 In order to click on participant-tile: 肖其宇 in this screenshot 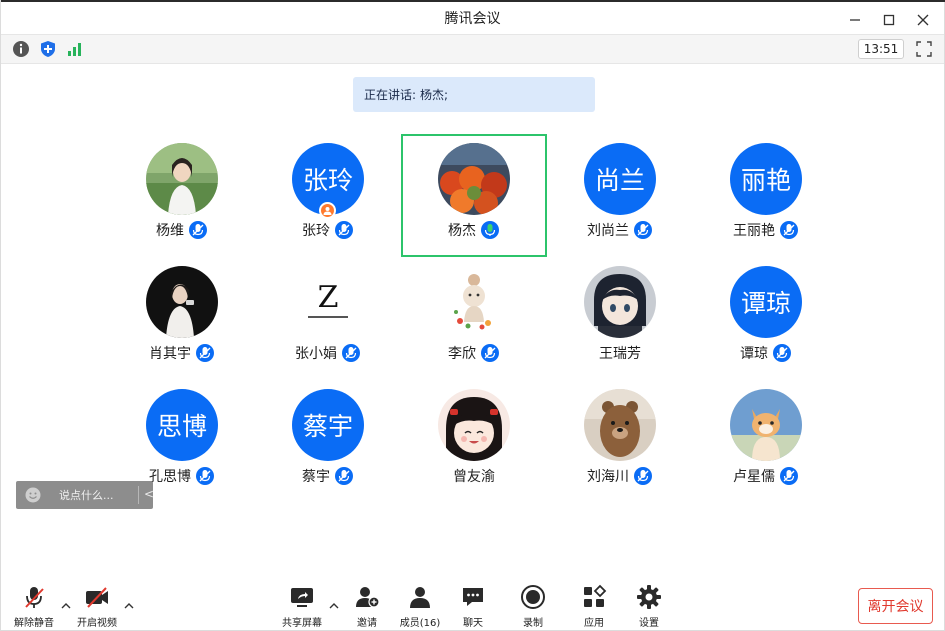, I will do `click(182, 318)`.